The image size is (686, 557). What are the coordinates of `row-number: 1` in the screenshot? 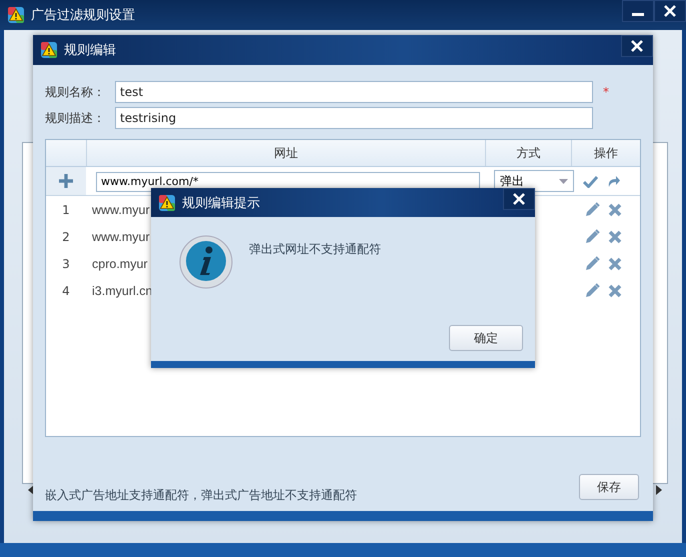 It's located at (66, 209).